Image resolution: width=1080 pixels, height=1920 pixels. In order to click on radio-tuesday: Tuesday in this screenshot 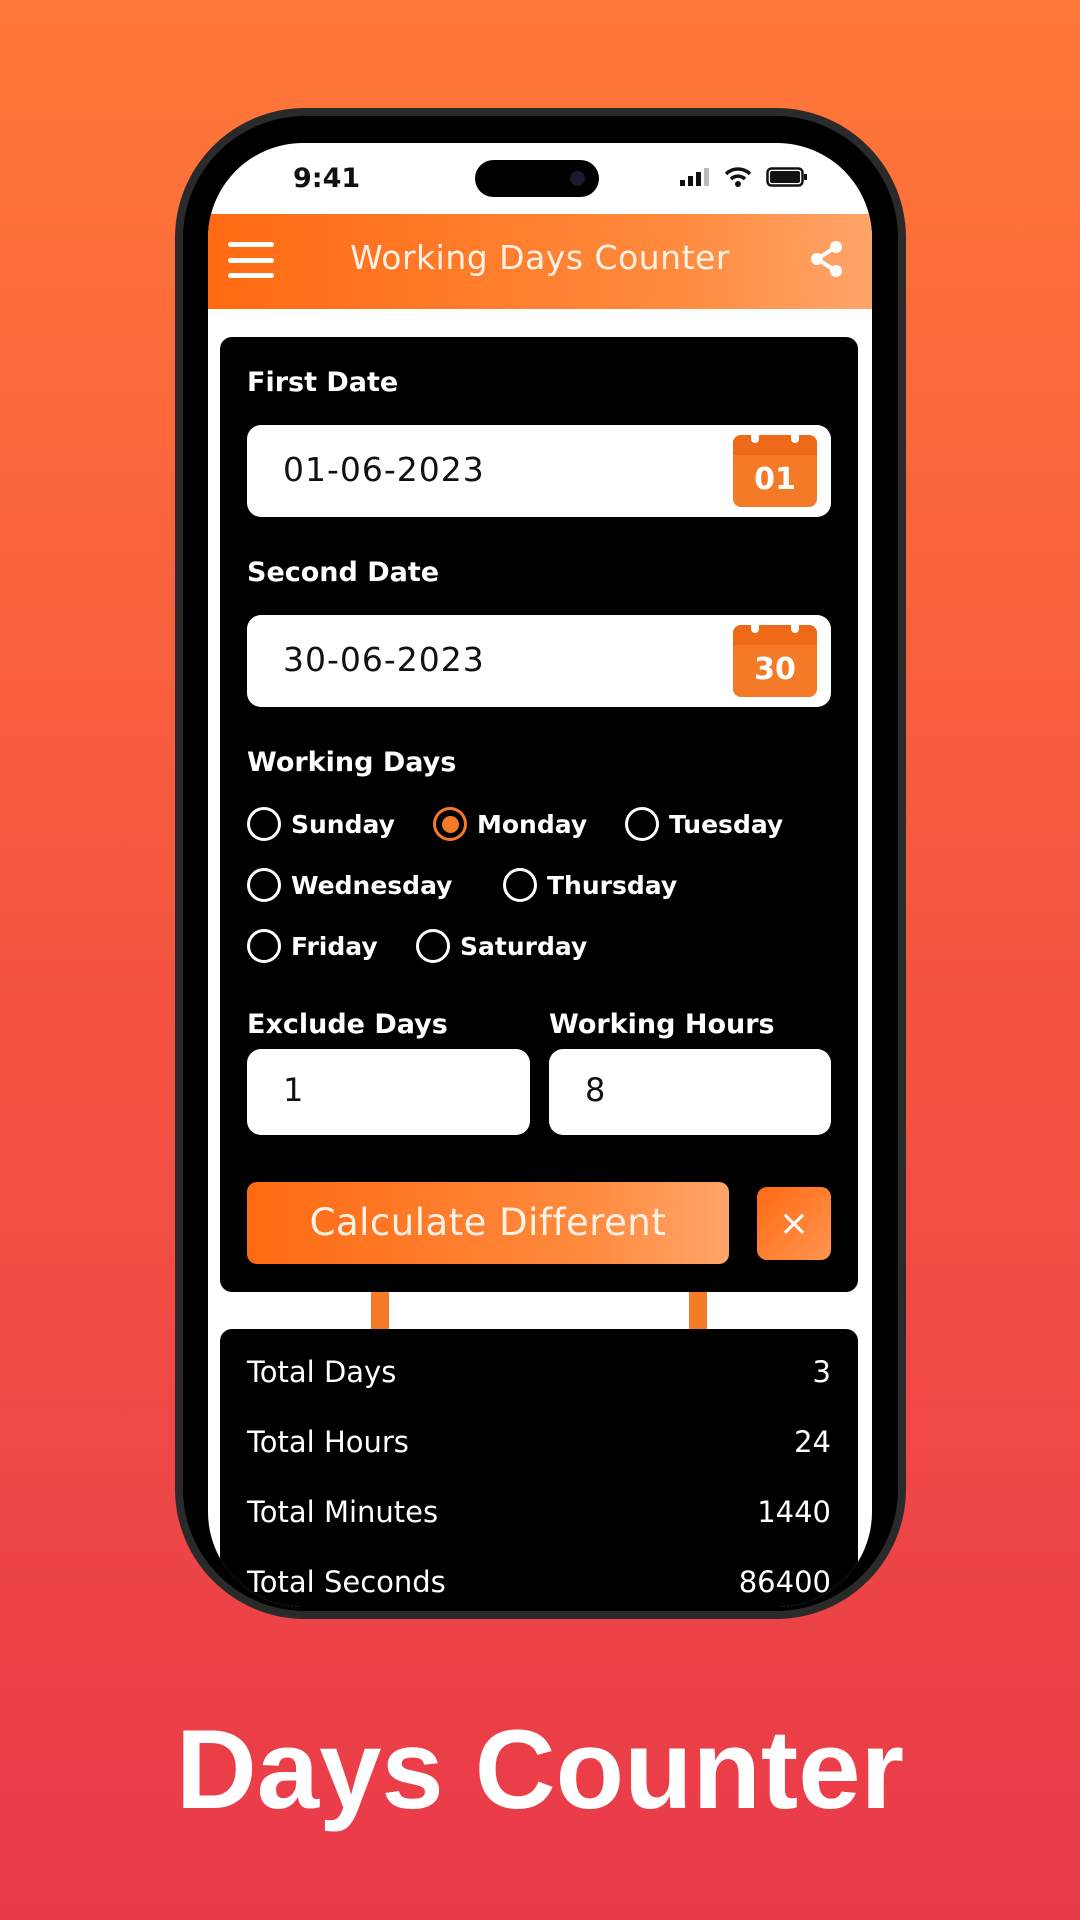, I will do `click(704, 824)`.